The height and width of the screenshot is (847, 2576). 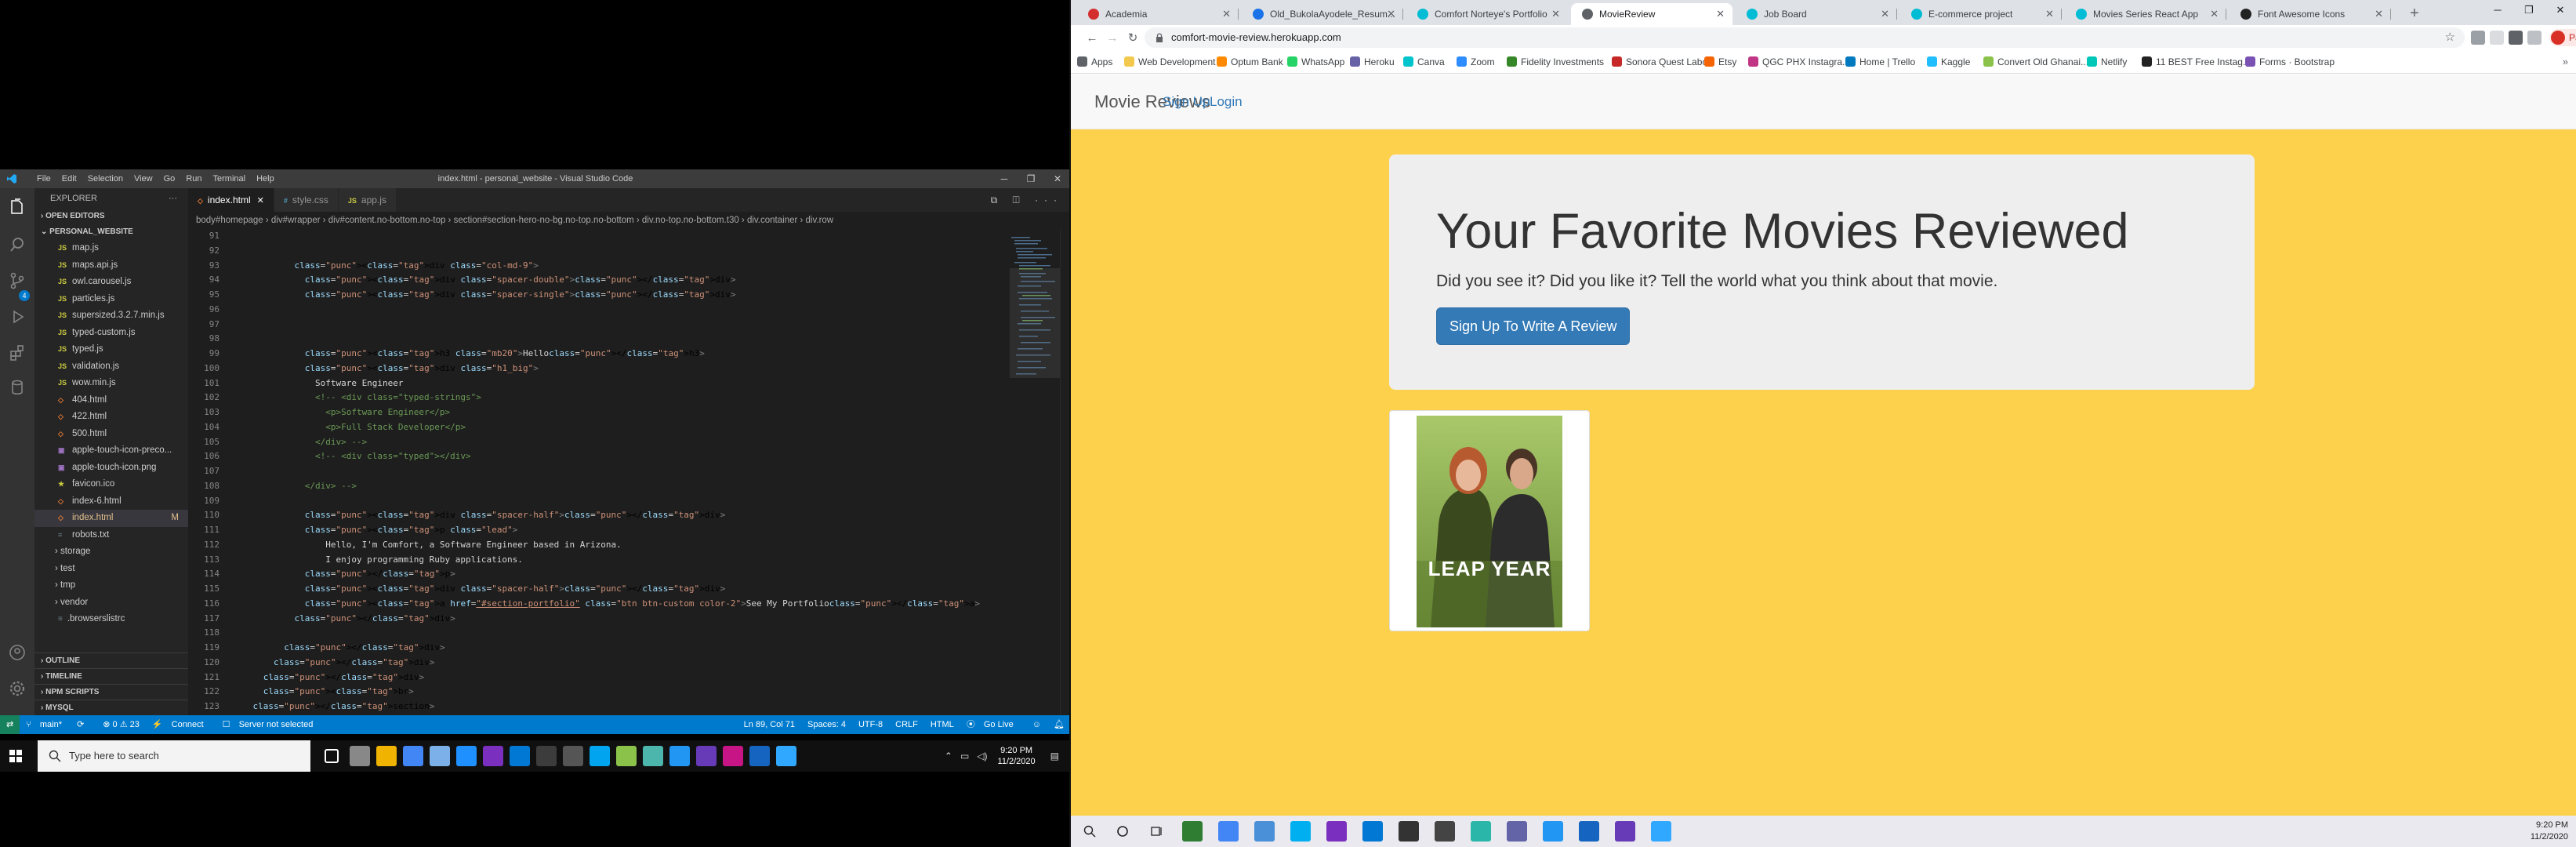 I want to click on minimap, so click(x=1035, y=472).